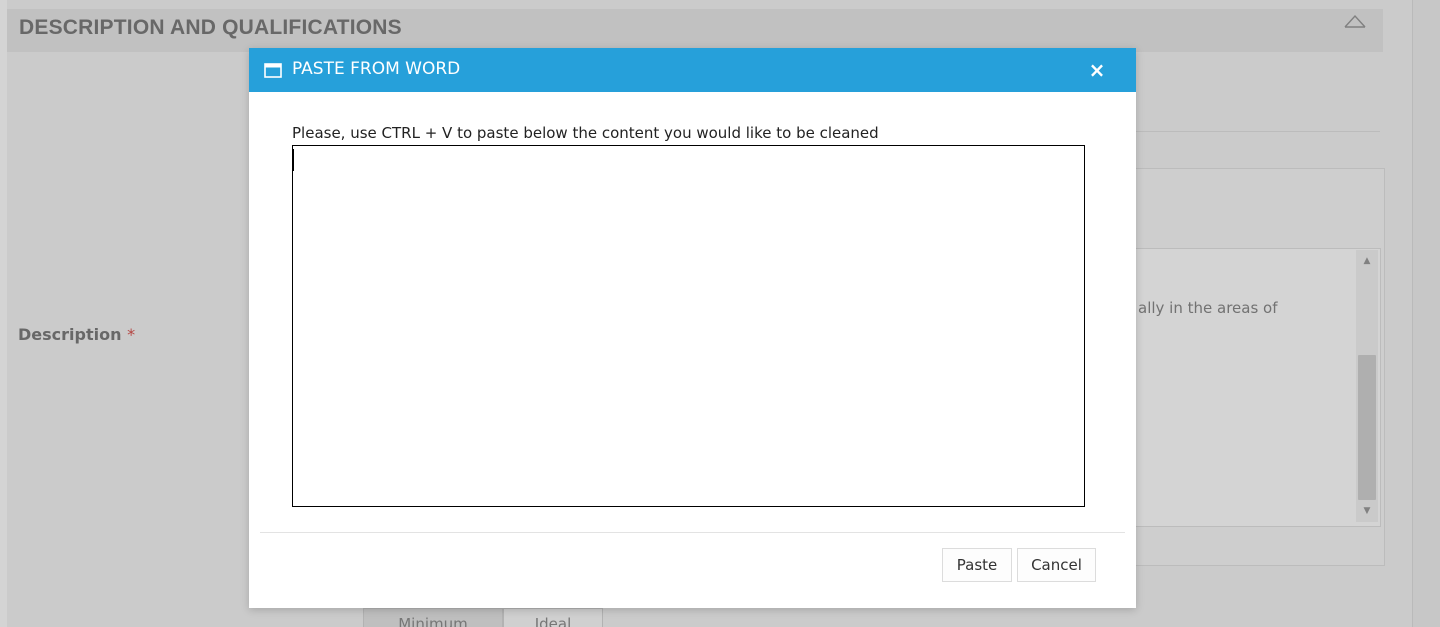 This screenshot has height=627, width=1440. What do you see at coordinates (1056, 565) in the screenshot?
I see `cancel-button: Cancel` at bounding box center [1056, 565].